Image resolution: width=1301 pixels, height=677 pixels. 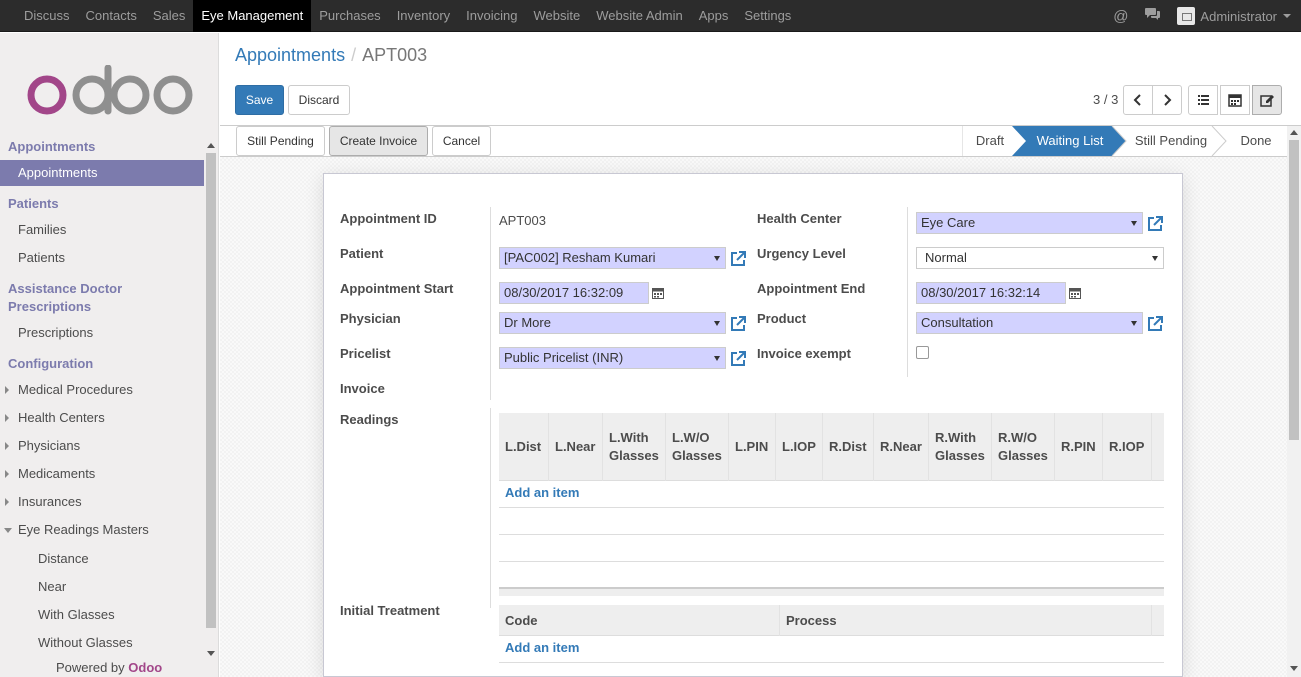 I want to click on topbar-right: @ Administrator, so click(x=1207, y=16).